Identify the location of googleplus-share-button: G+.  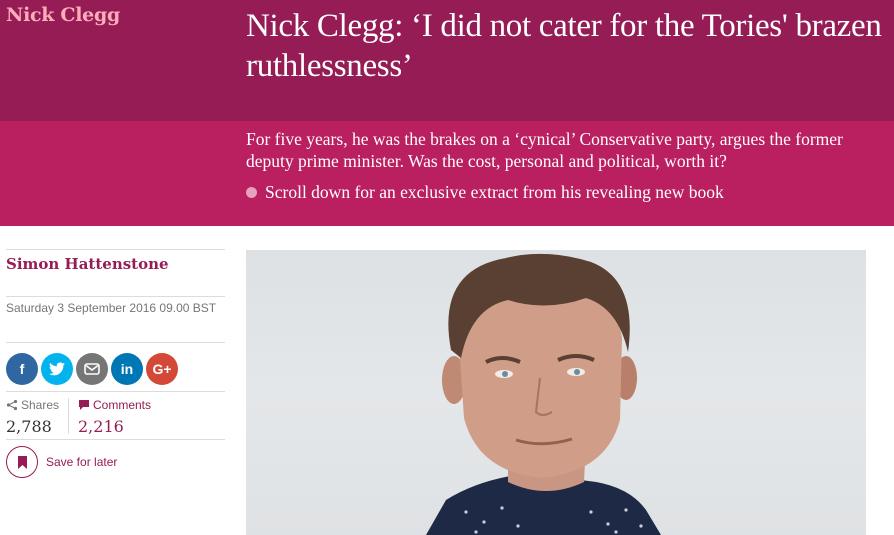
(162, 369).